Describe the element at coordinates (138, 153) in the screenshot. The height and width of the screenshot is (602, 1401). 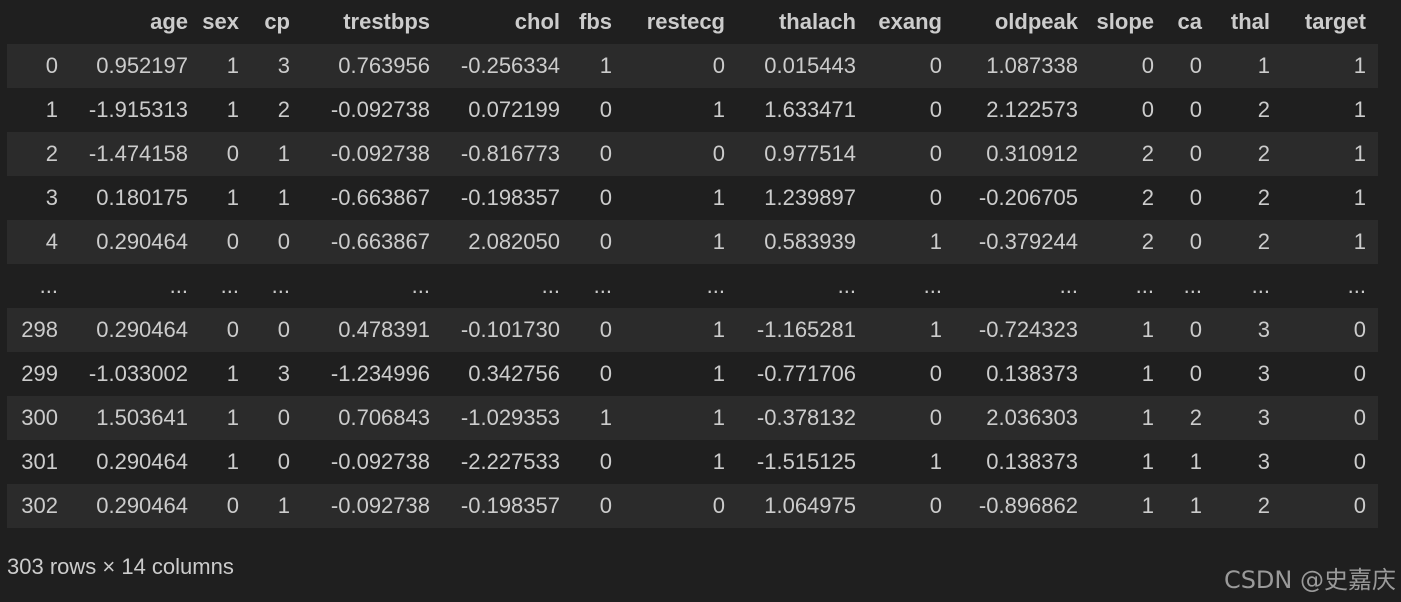
I see `cell-age: -1.474158` at that location.